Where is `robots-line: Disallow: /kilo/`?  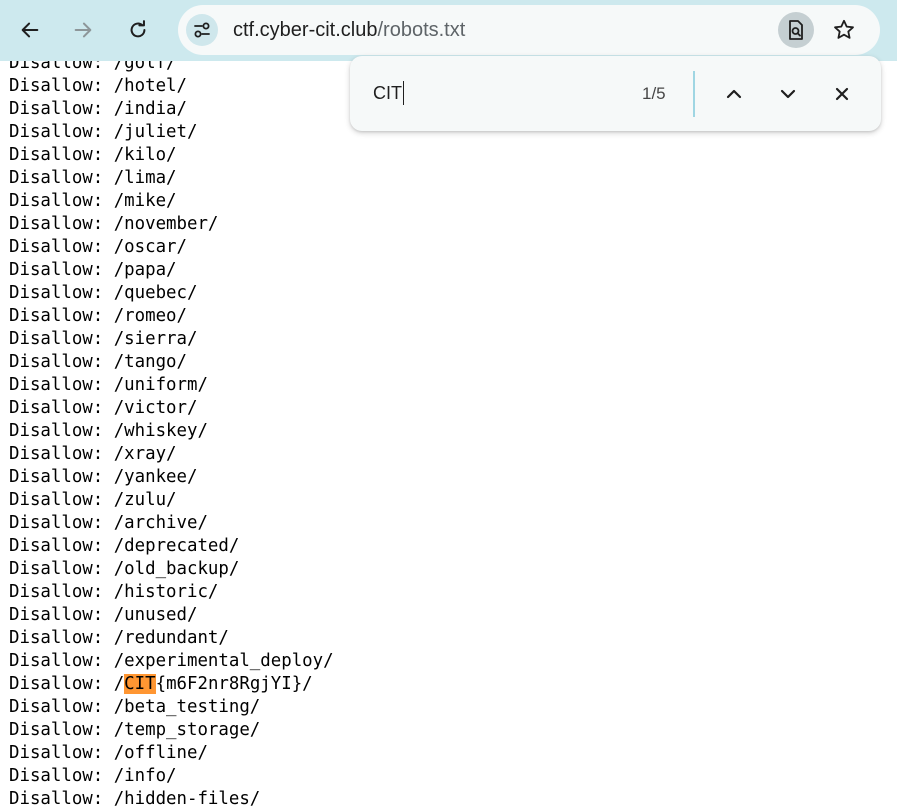
robots-line: Disallow: /kilo/ is located at coordinates (93, 155).